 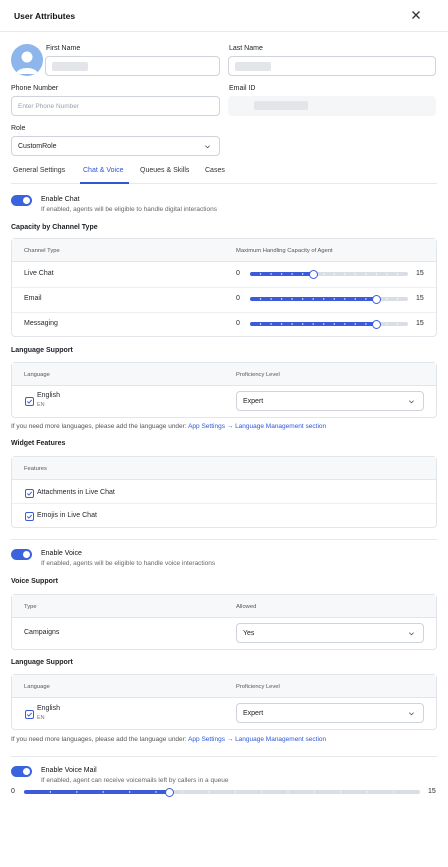 I want to click on phone-input: Enter Phone Number, so click(x=115, y=106).